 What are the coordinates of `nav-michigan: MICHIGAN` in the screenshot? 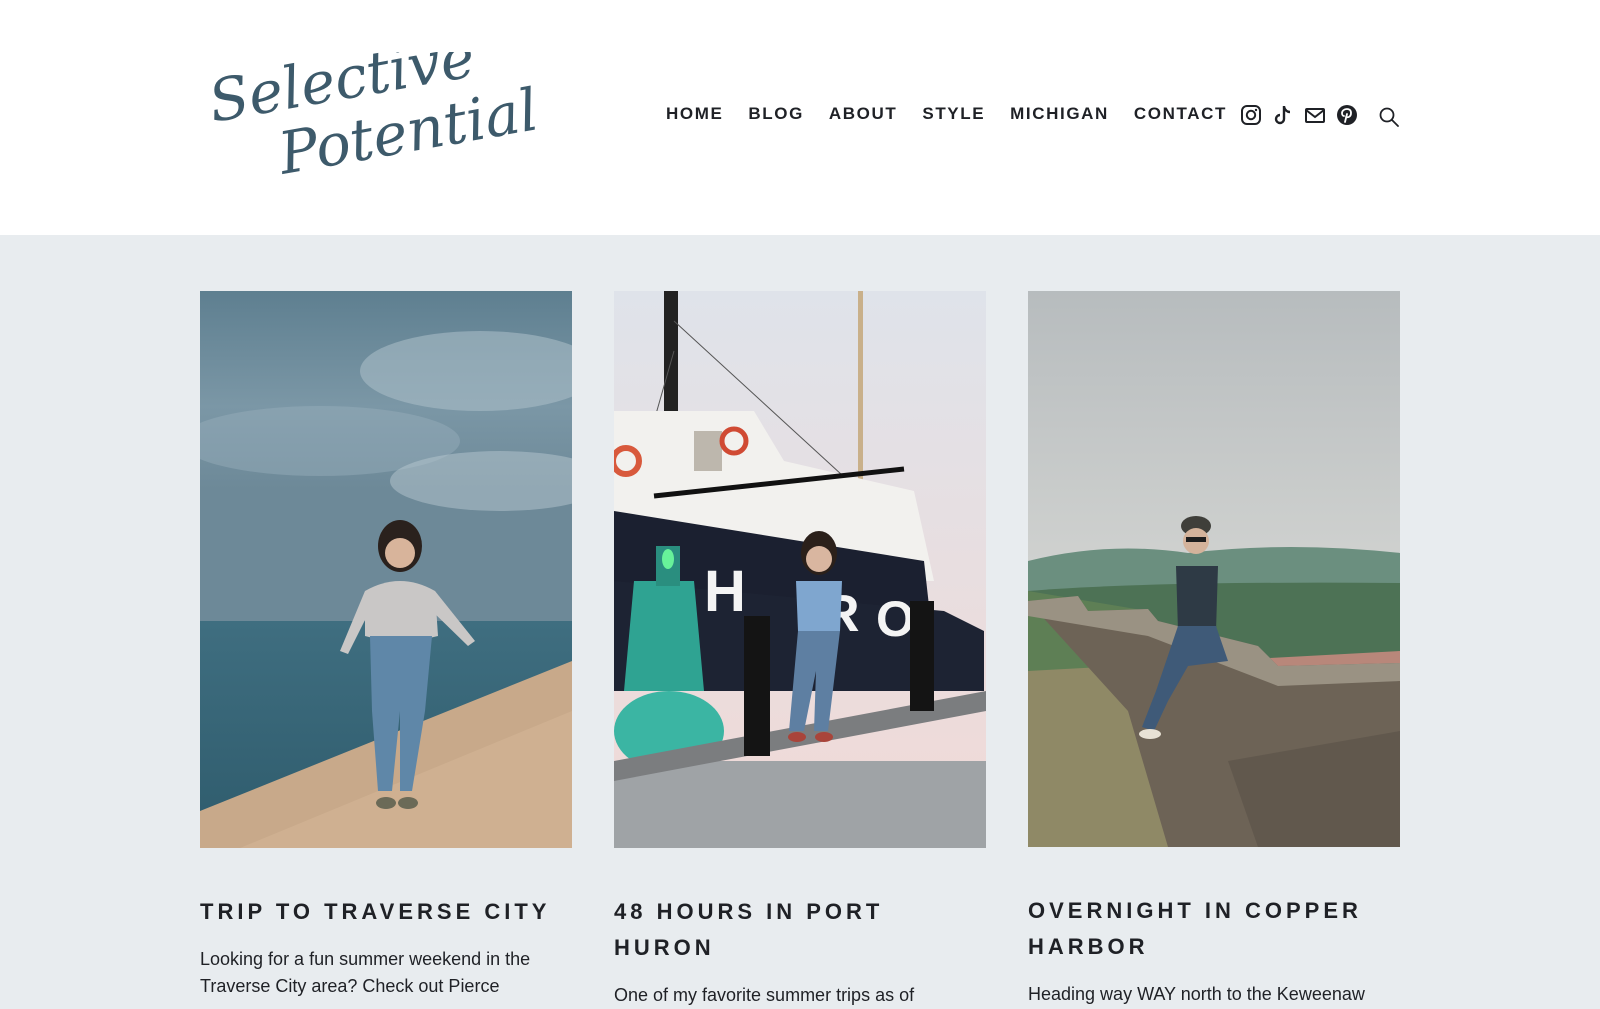 It's located at (1059, 114).